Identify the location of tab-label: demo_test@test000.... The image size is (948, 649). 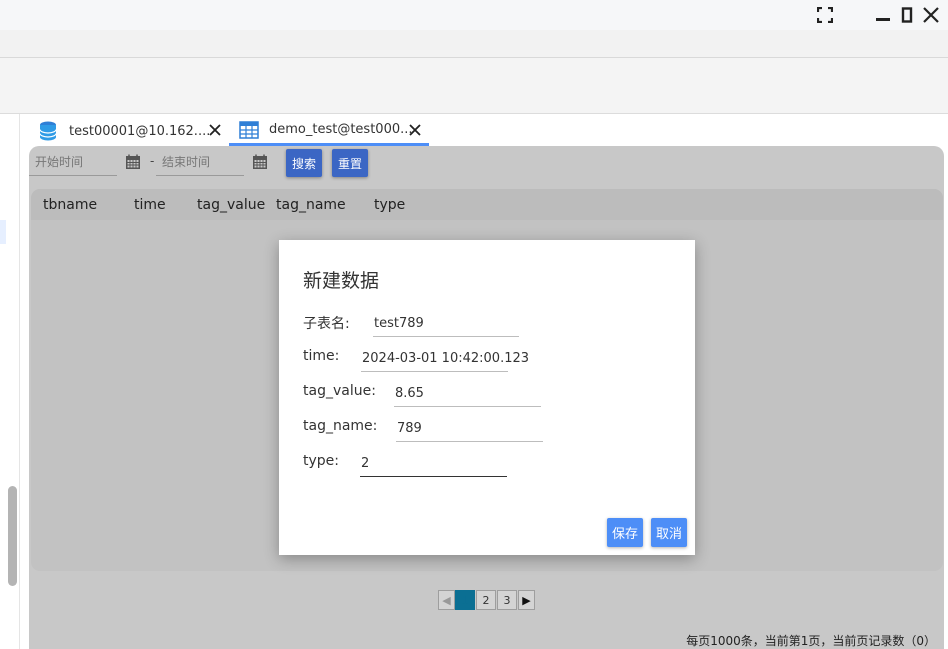
(341, 129).